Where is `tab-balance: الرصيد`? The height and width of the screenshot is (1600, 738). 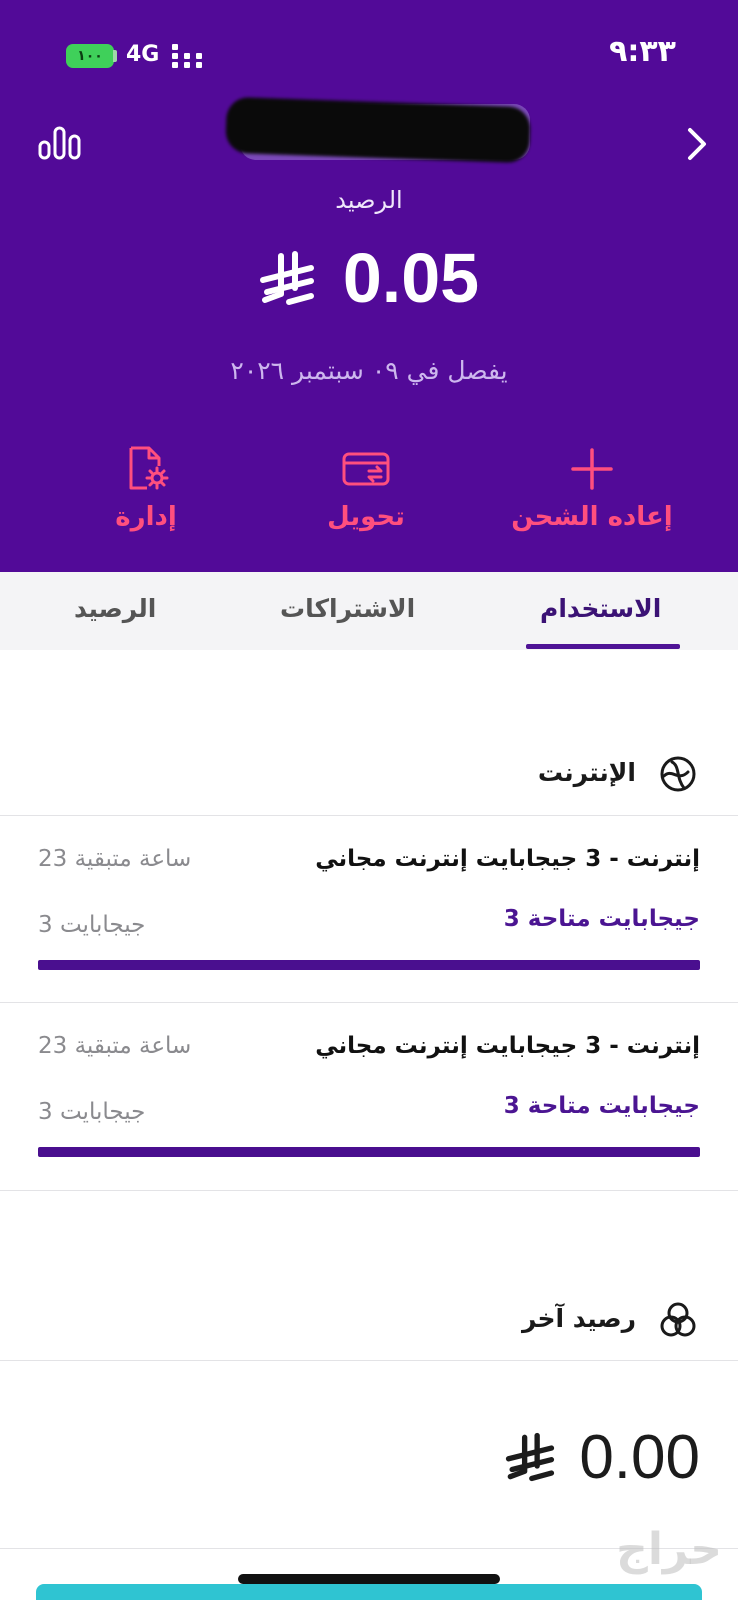 tab-balance: الرصيد is located at coordinates (115, 608).